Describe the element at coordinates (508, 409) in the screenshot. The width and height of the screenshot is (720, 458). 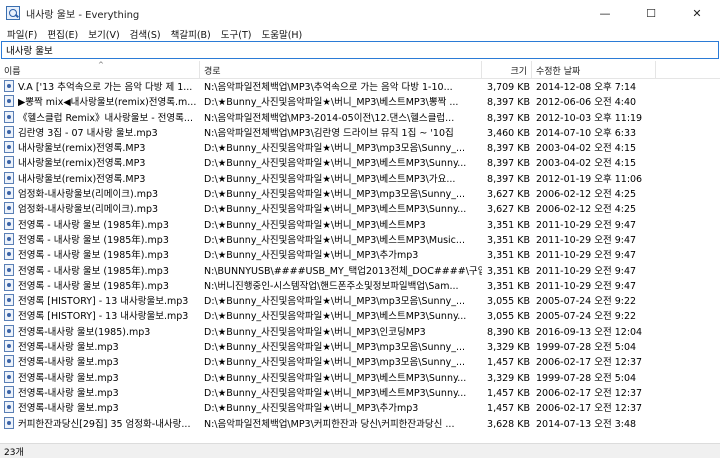
I see `result-size: 1,457 KB` at that location.